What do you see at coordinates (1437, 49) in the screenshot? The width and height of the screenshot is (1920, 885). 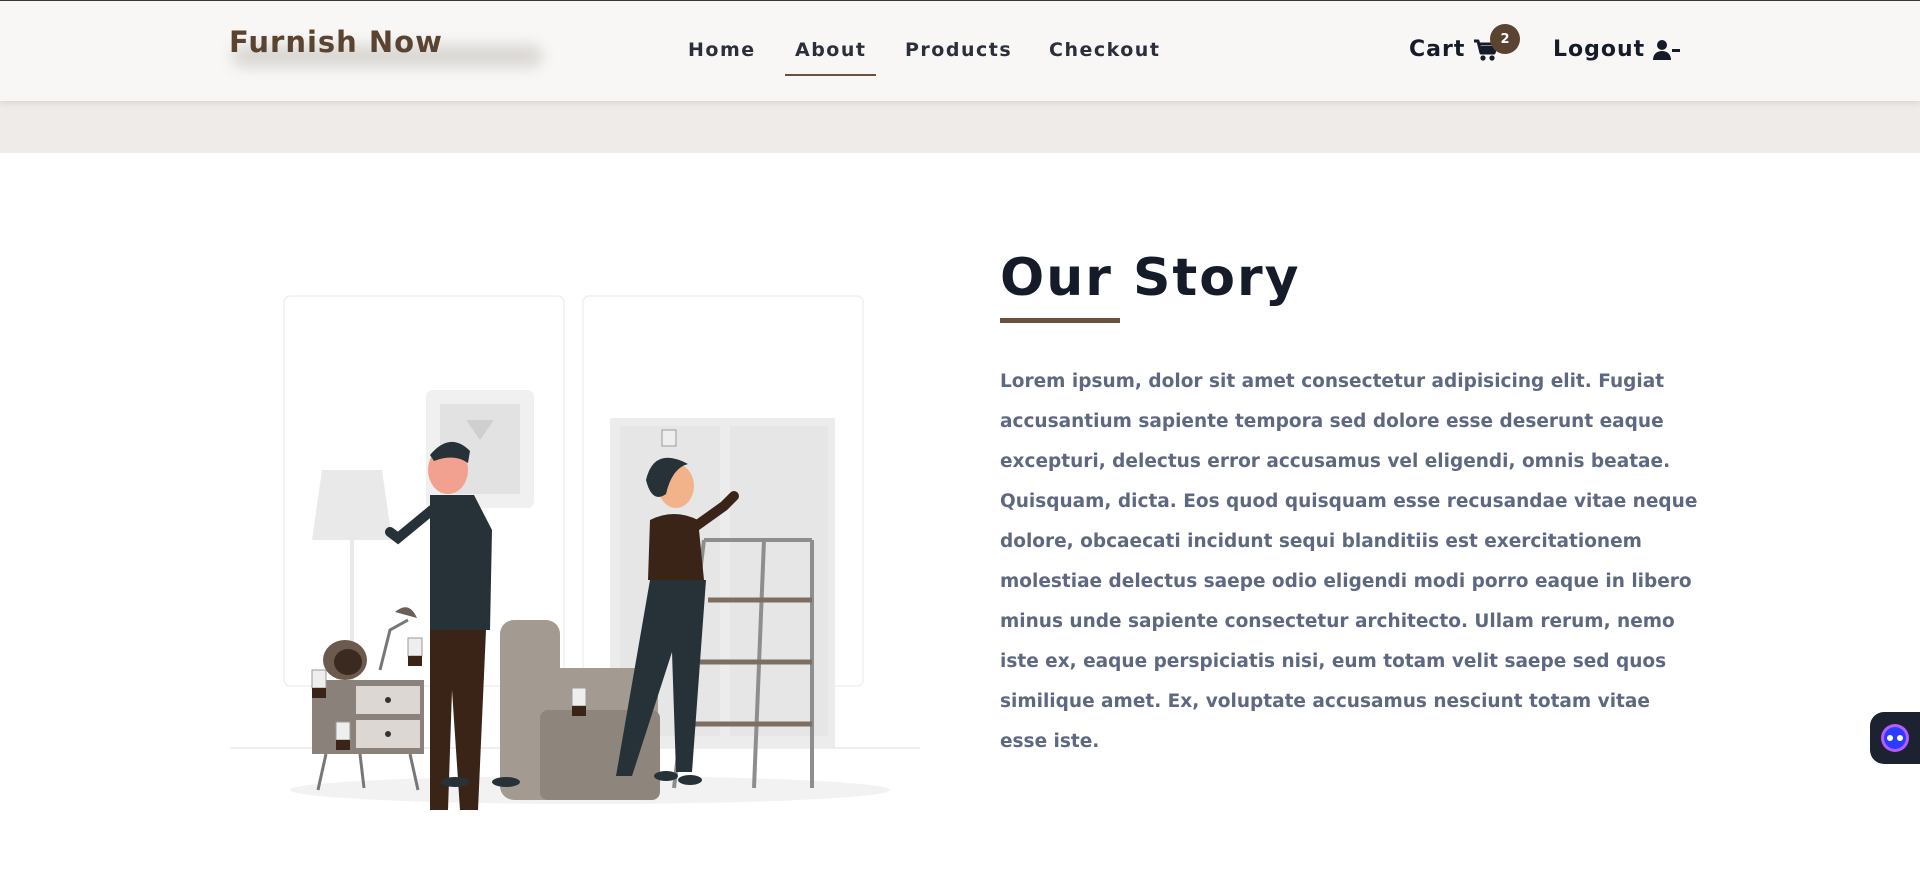 I see `cart-label: Cart` at bounding box center [1437, 49].